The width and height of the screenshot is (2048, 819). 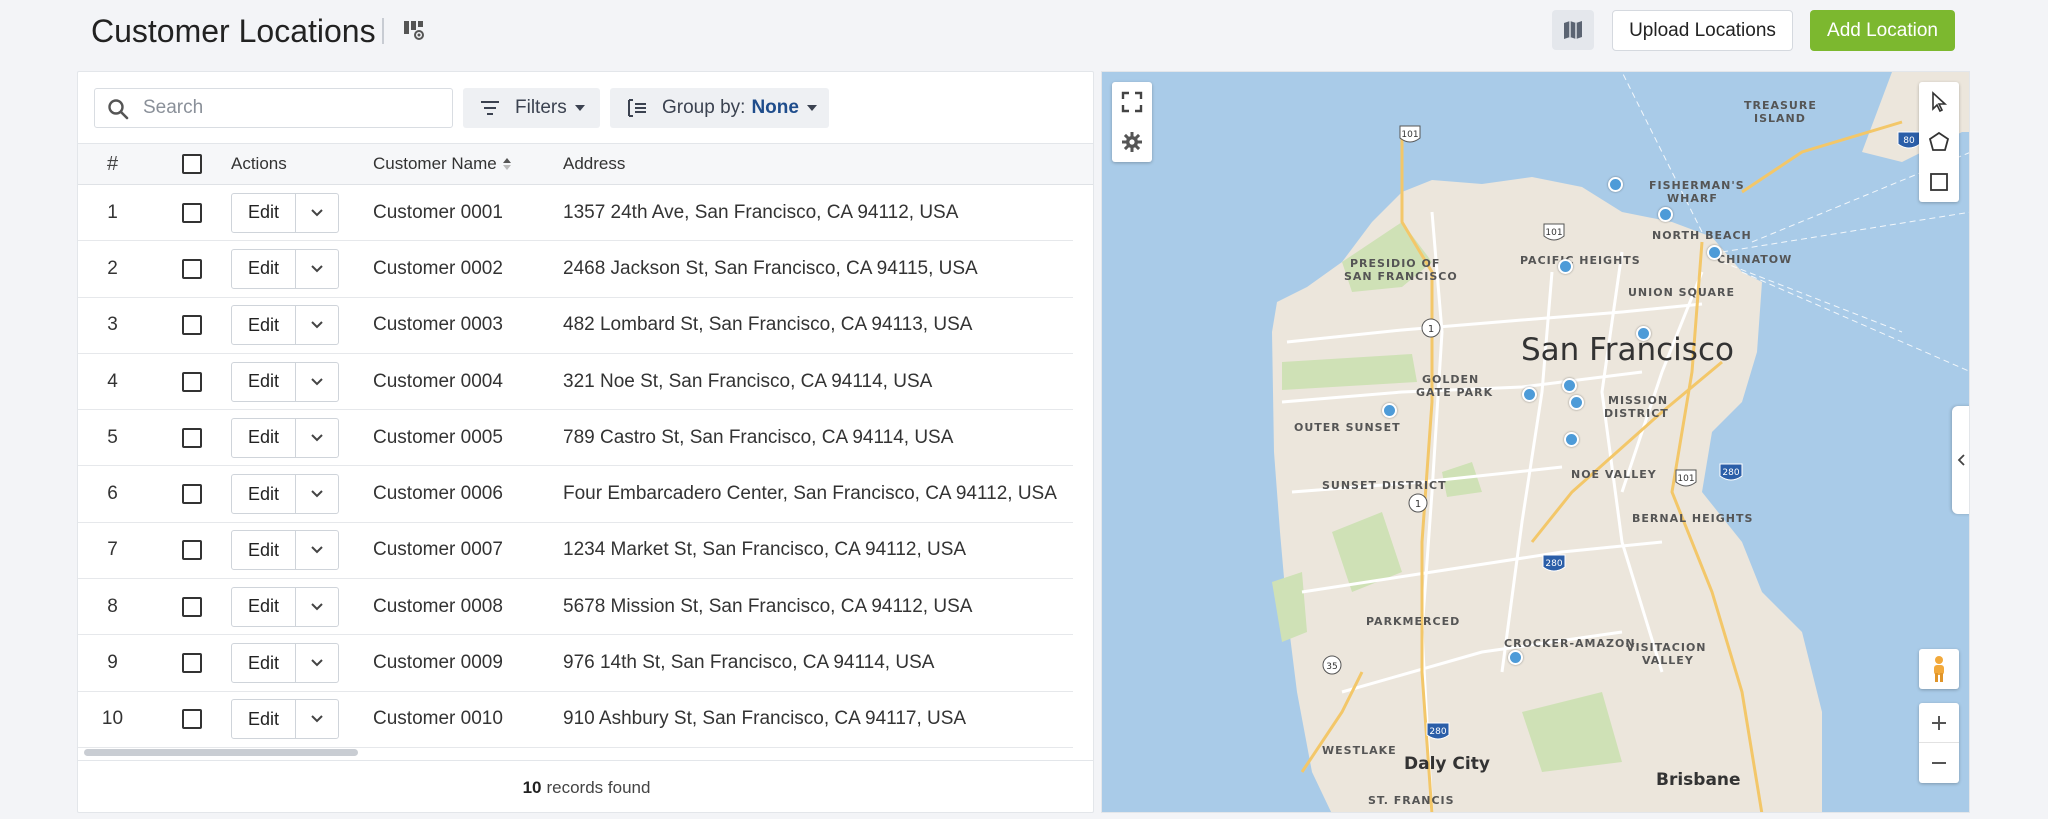 What do you see at coordinates (1418, 503) in the screenshot?
I see `highway-shield: 1` at bounding box center [1418, 503].